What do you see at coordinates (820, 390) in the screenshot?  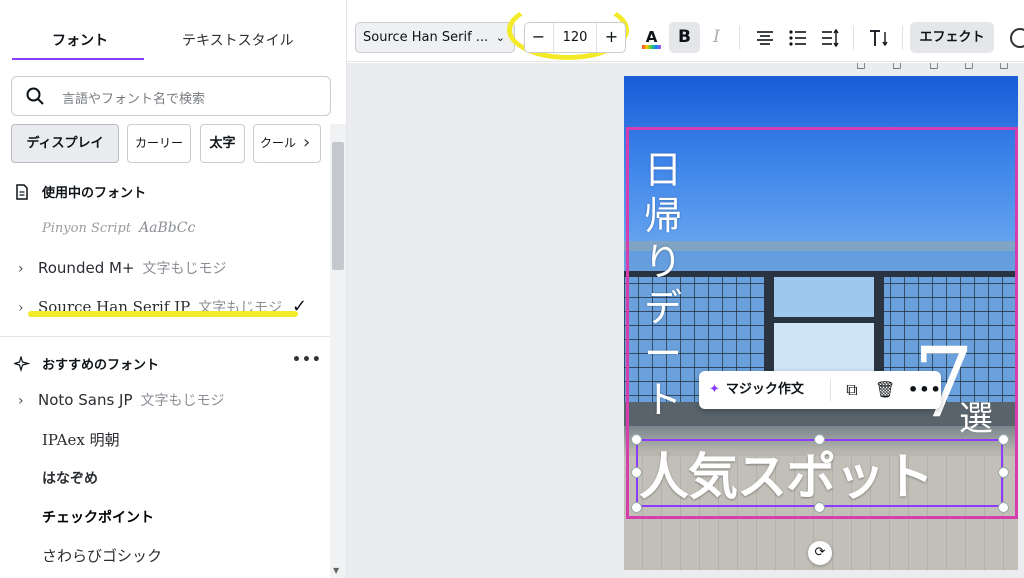 I see `element-context-toolbar: ✦ マジック作文 ⧉ 🗑 •••` at bounding box center [820, 390].